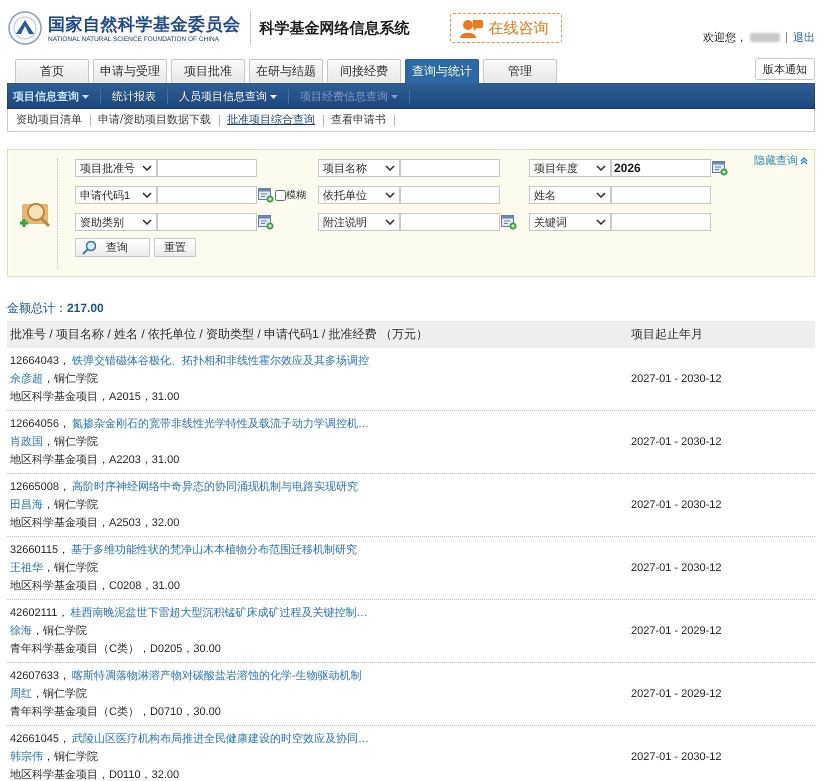 The image size is (831, 781). Describe the element at coordinates (570, 195) in the screenshot. I see `field-select: 姓名` at that location.